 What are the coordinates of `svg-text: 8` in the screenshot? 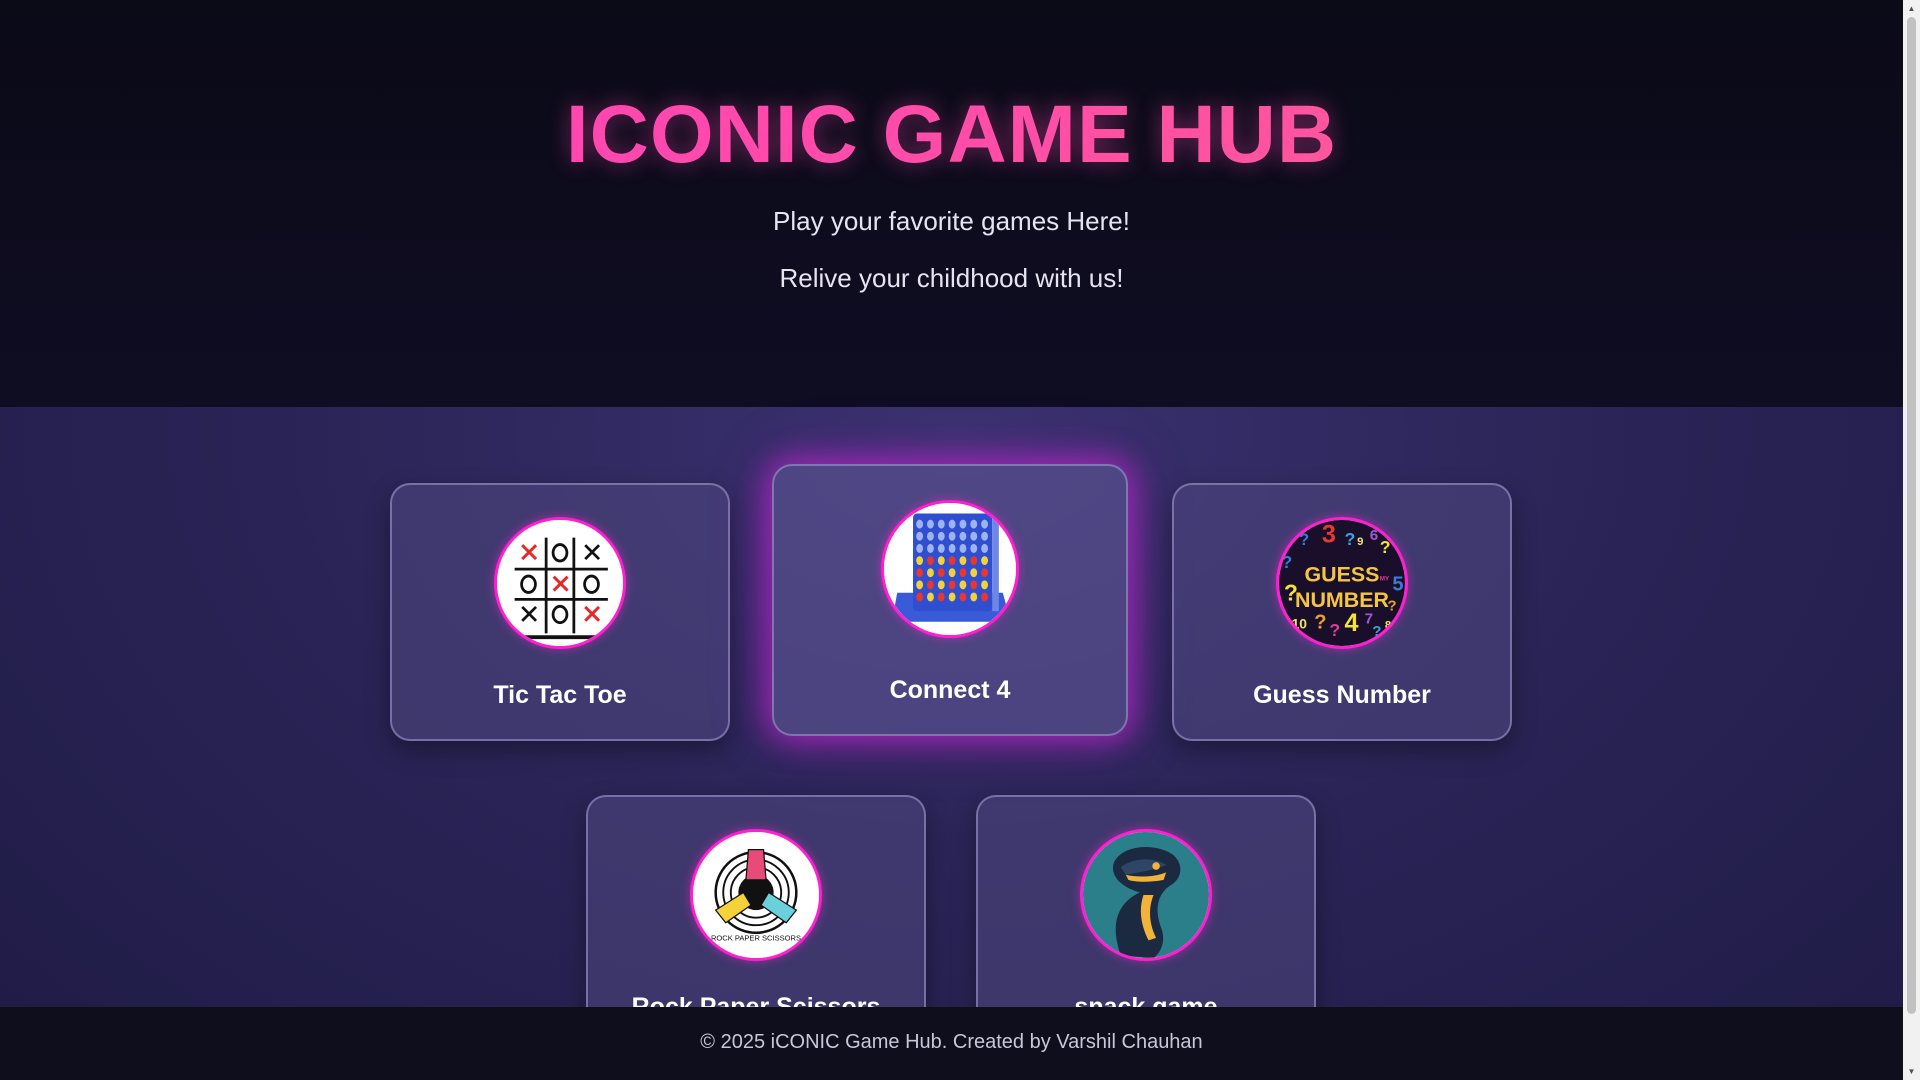 It's located at (1388, 625).